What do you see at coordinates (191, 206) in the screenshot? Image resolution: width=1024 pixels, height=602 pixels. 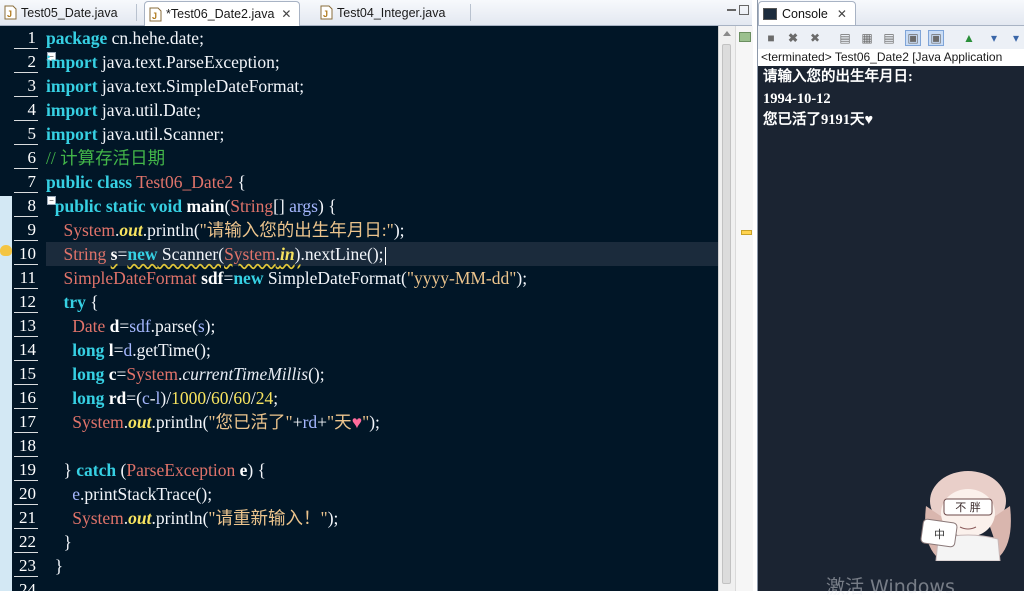 I see `code-line: public static void main(String[] args) {` at bounding box center [191, 206].